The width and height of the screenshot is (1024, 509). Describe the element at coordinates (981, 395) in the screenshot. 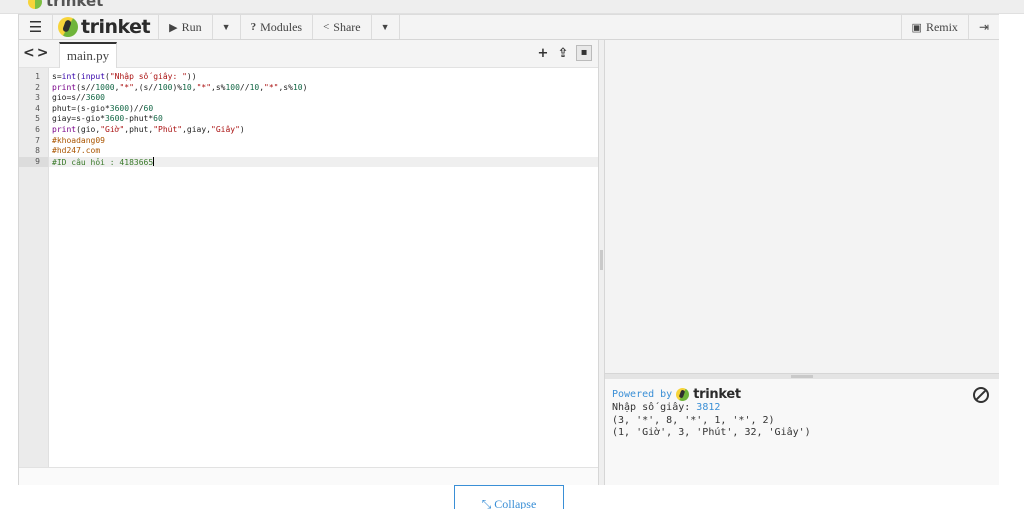

I see `clear-output-icon` at that location.